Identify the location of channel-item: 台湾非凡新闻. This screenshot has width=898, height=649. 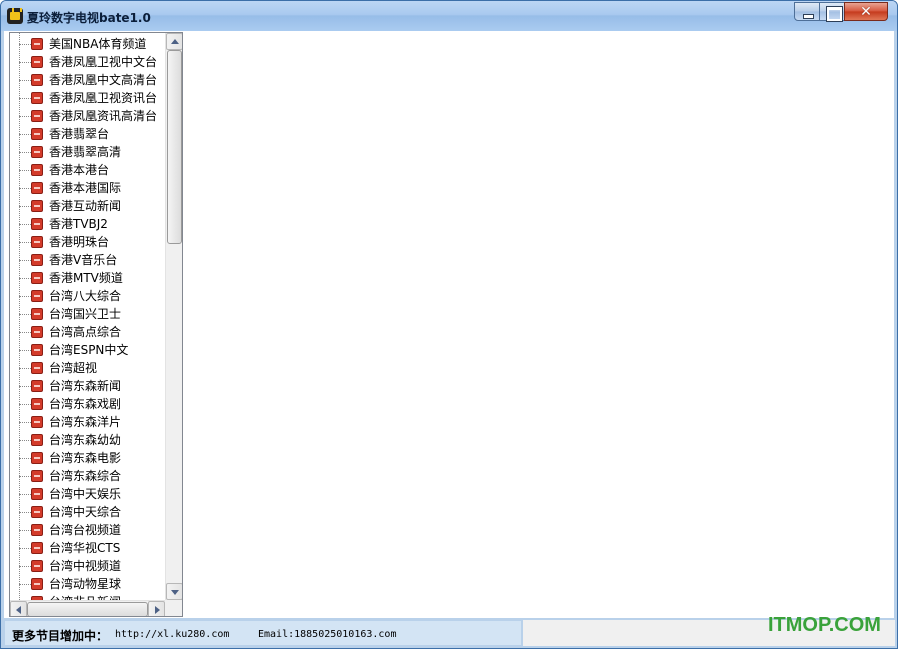
(87, 596).